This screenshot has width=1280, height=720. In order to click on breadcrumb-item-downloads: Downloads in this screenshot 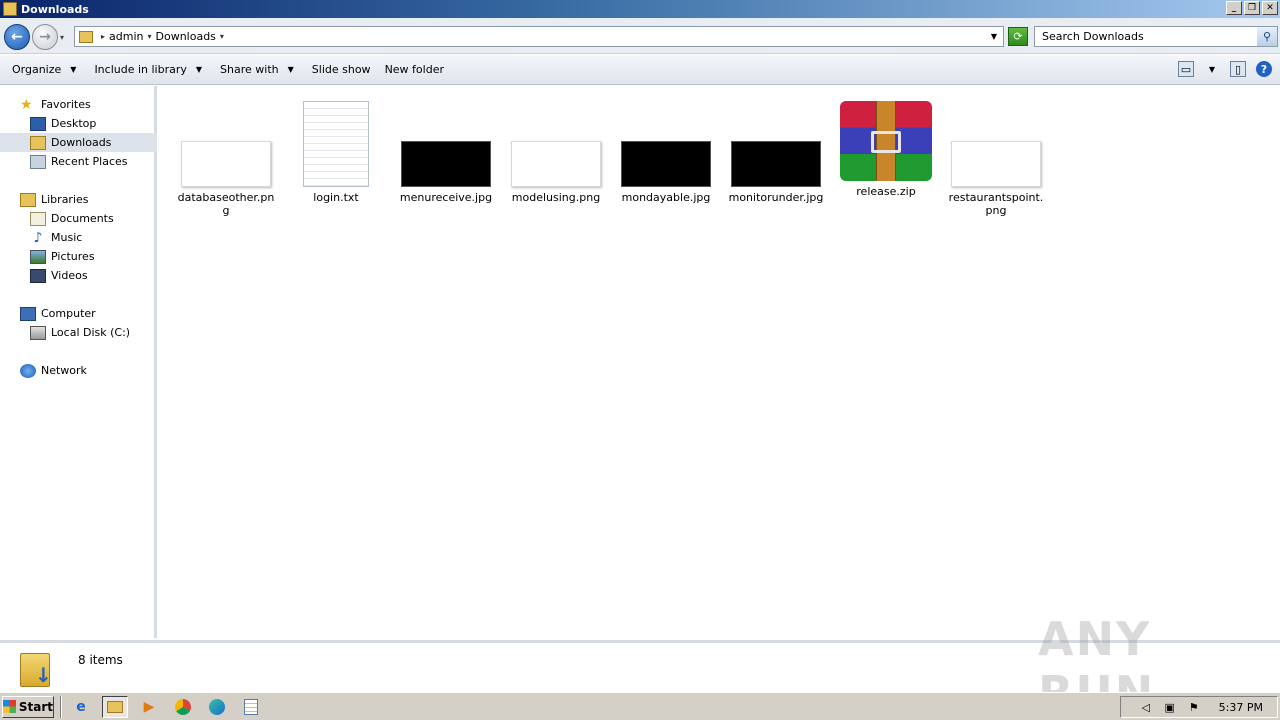, I will do `click(186, 36)`.